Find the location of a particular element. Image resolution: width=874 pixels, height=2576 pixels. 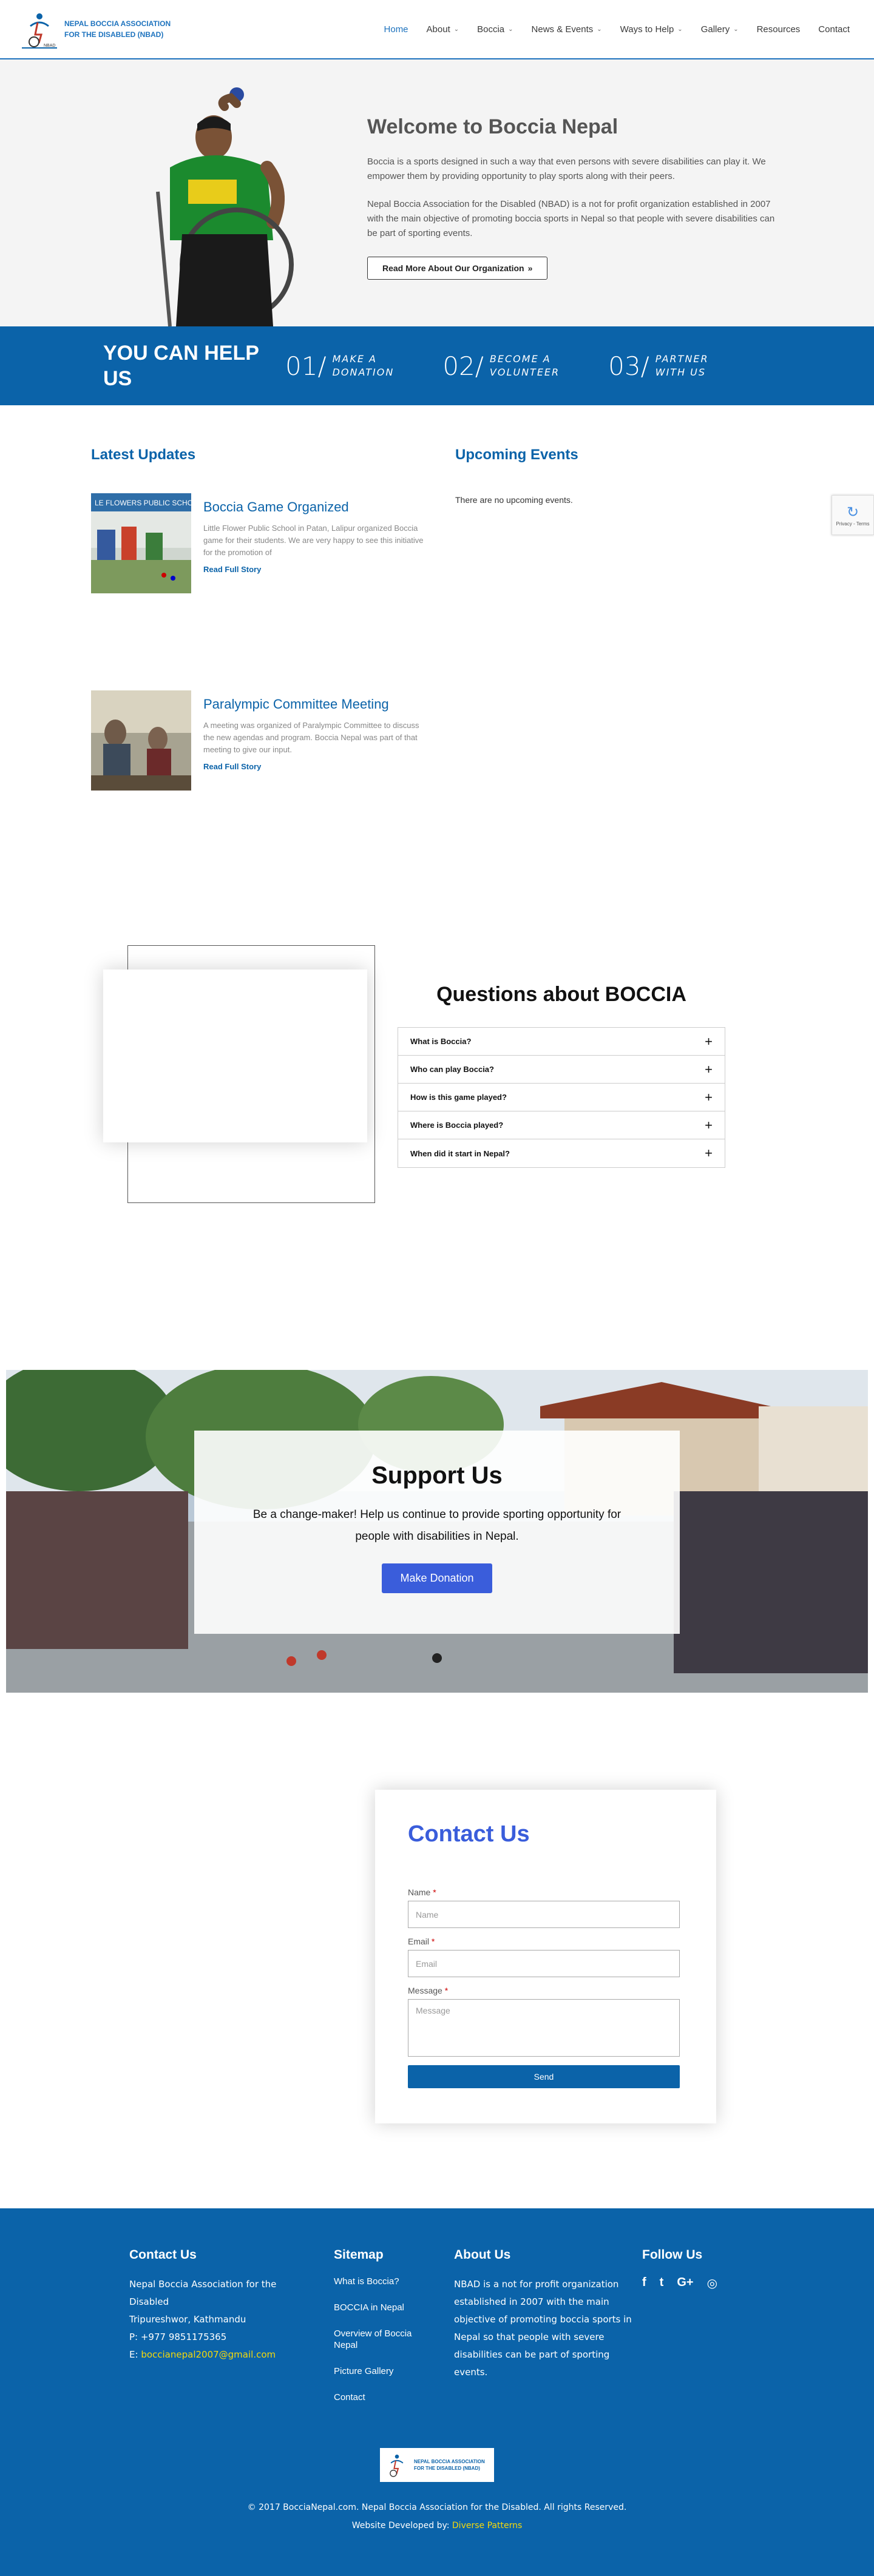

send-button: Send is located at coordinates (544, 2076).